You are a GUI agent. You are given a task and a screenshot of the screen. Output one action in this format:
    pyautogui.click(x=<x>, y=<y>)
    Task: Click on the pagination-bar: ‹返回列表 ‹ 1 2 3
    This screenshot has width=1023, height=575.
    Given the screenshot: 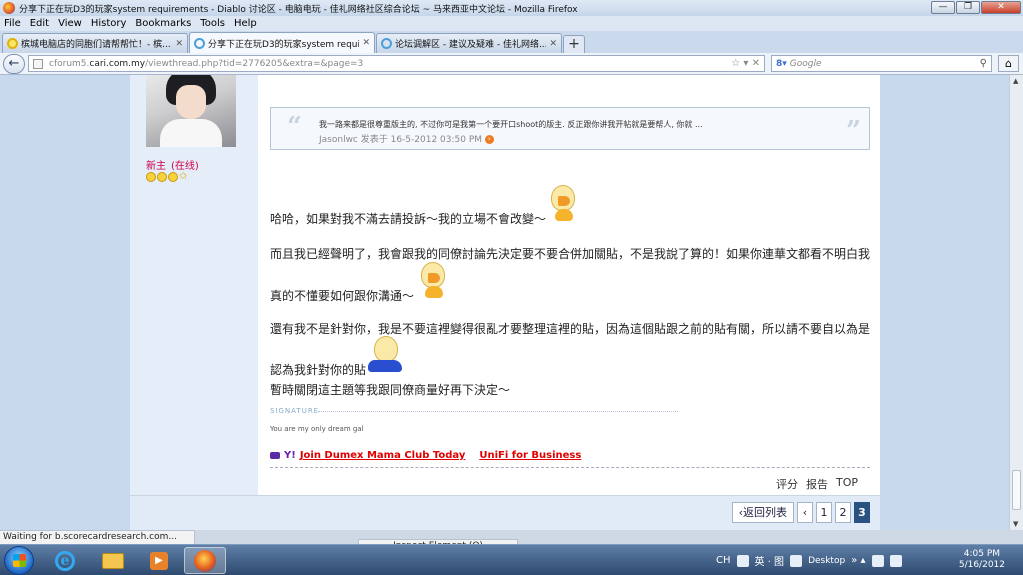 What is the action you would take?
    pyautogui.click(x=505, y=512)
    